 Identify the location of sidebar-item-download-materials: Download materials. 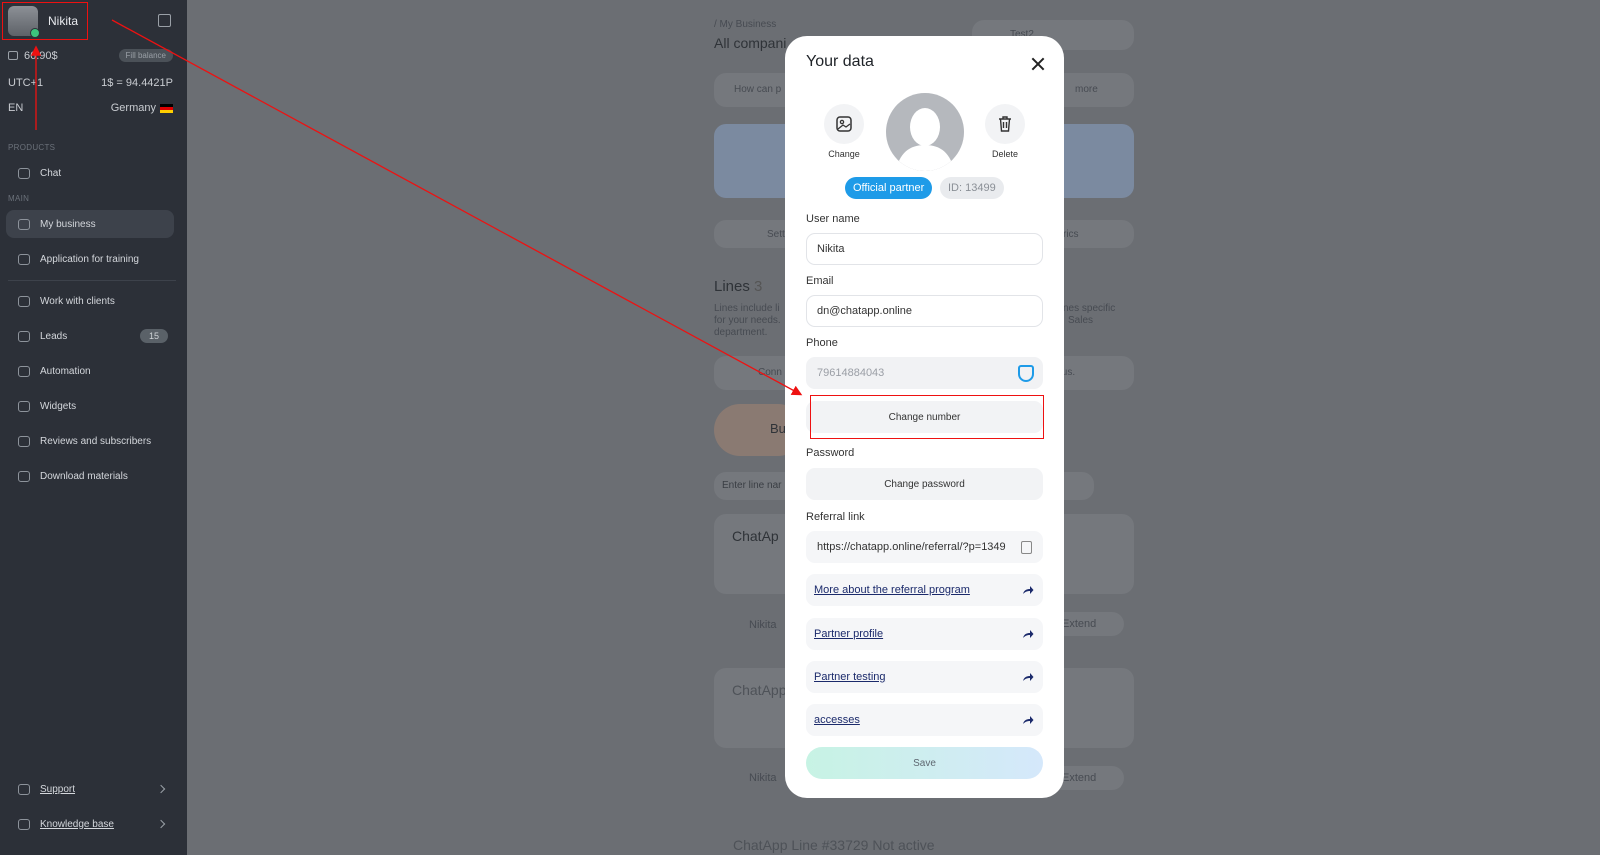
(90, 476).